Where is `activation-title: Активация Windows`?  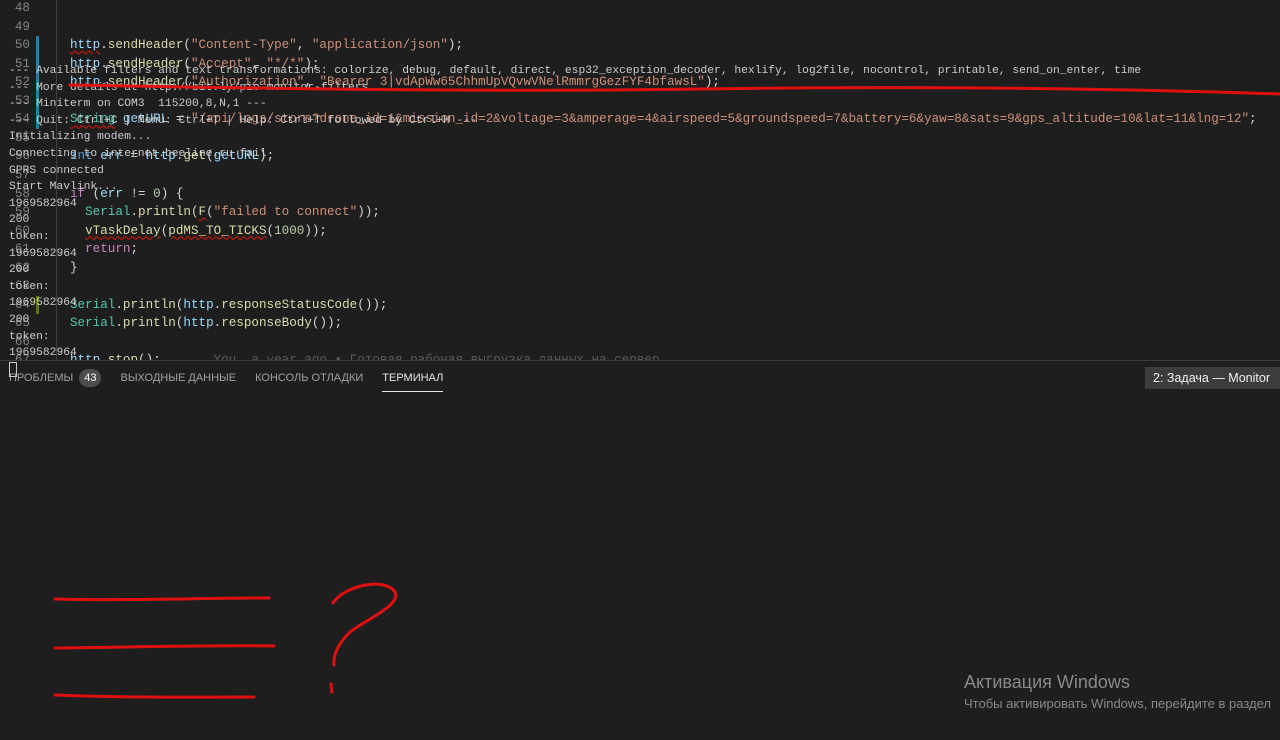 activation-title: Активация Windows is located at coordinates (1047, 682).